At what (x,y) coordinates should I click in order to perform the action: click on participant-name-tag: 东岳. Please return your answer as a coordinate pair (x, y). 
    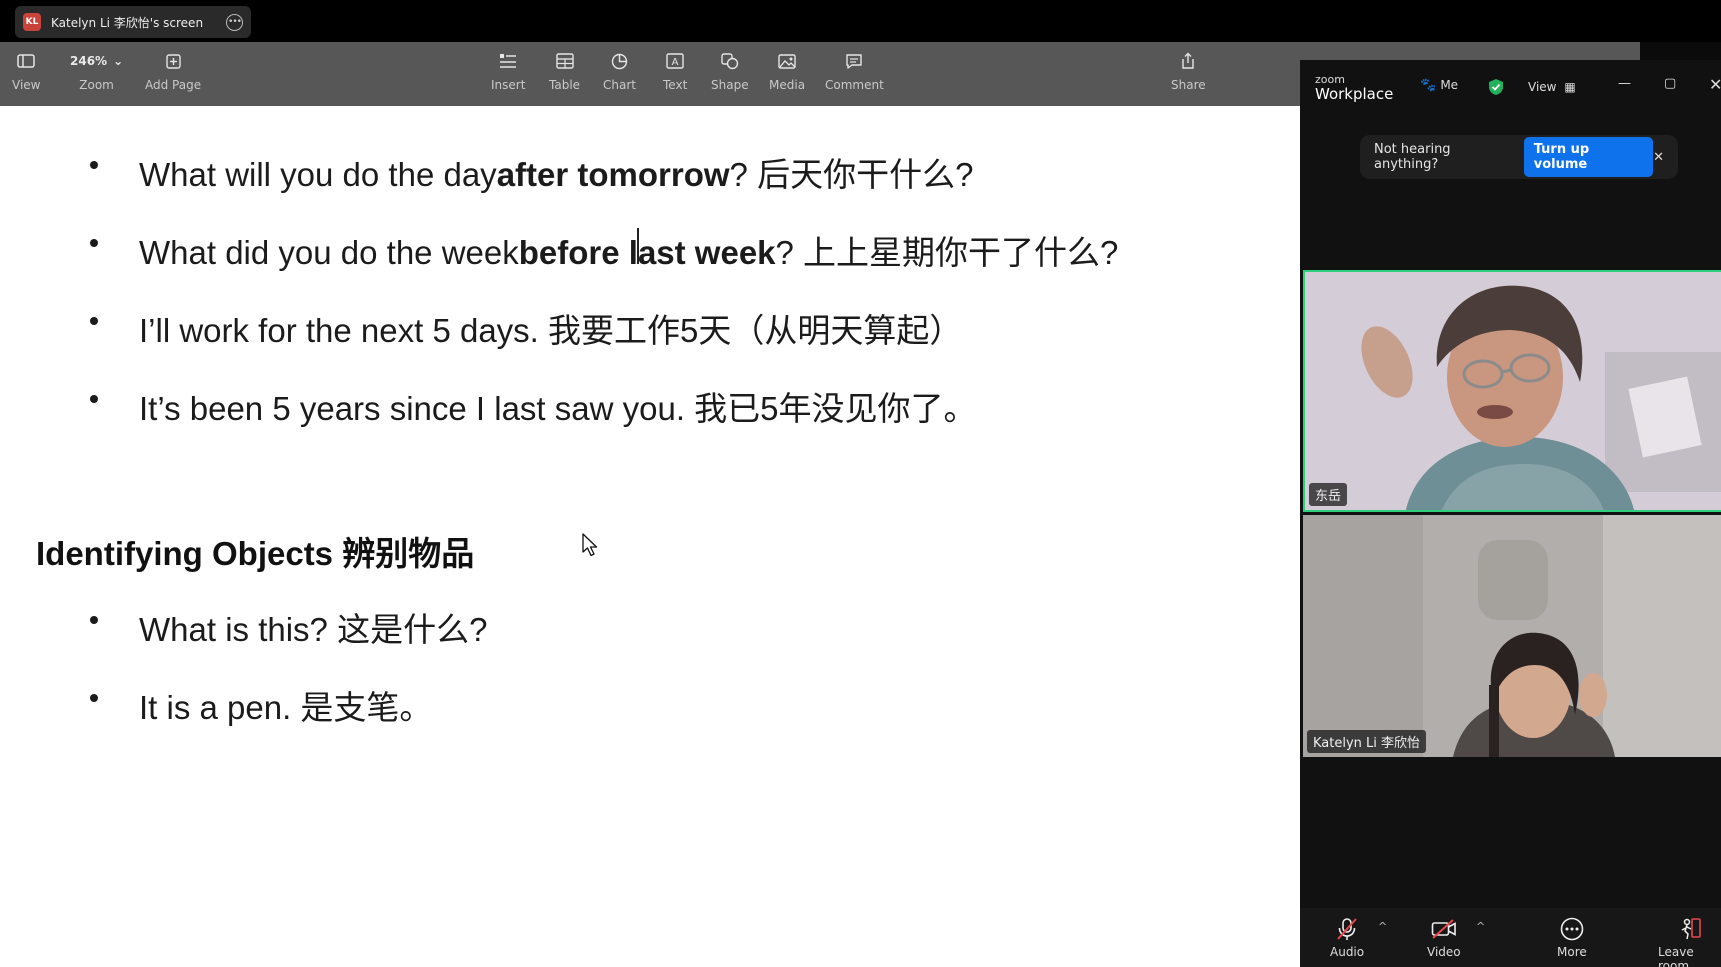
    Looking at the image, I should click on (1328, 494).